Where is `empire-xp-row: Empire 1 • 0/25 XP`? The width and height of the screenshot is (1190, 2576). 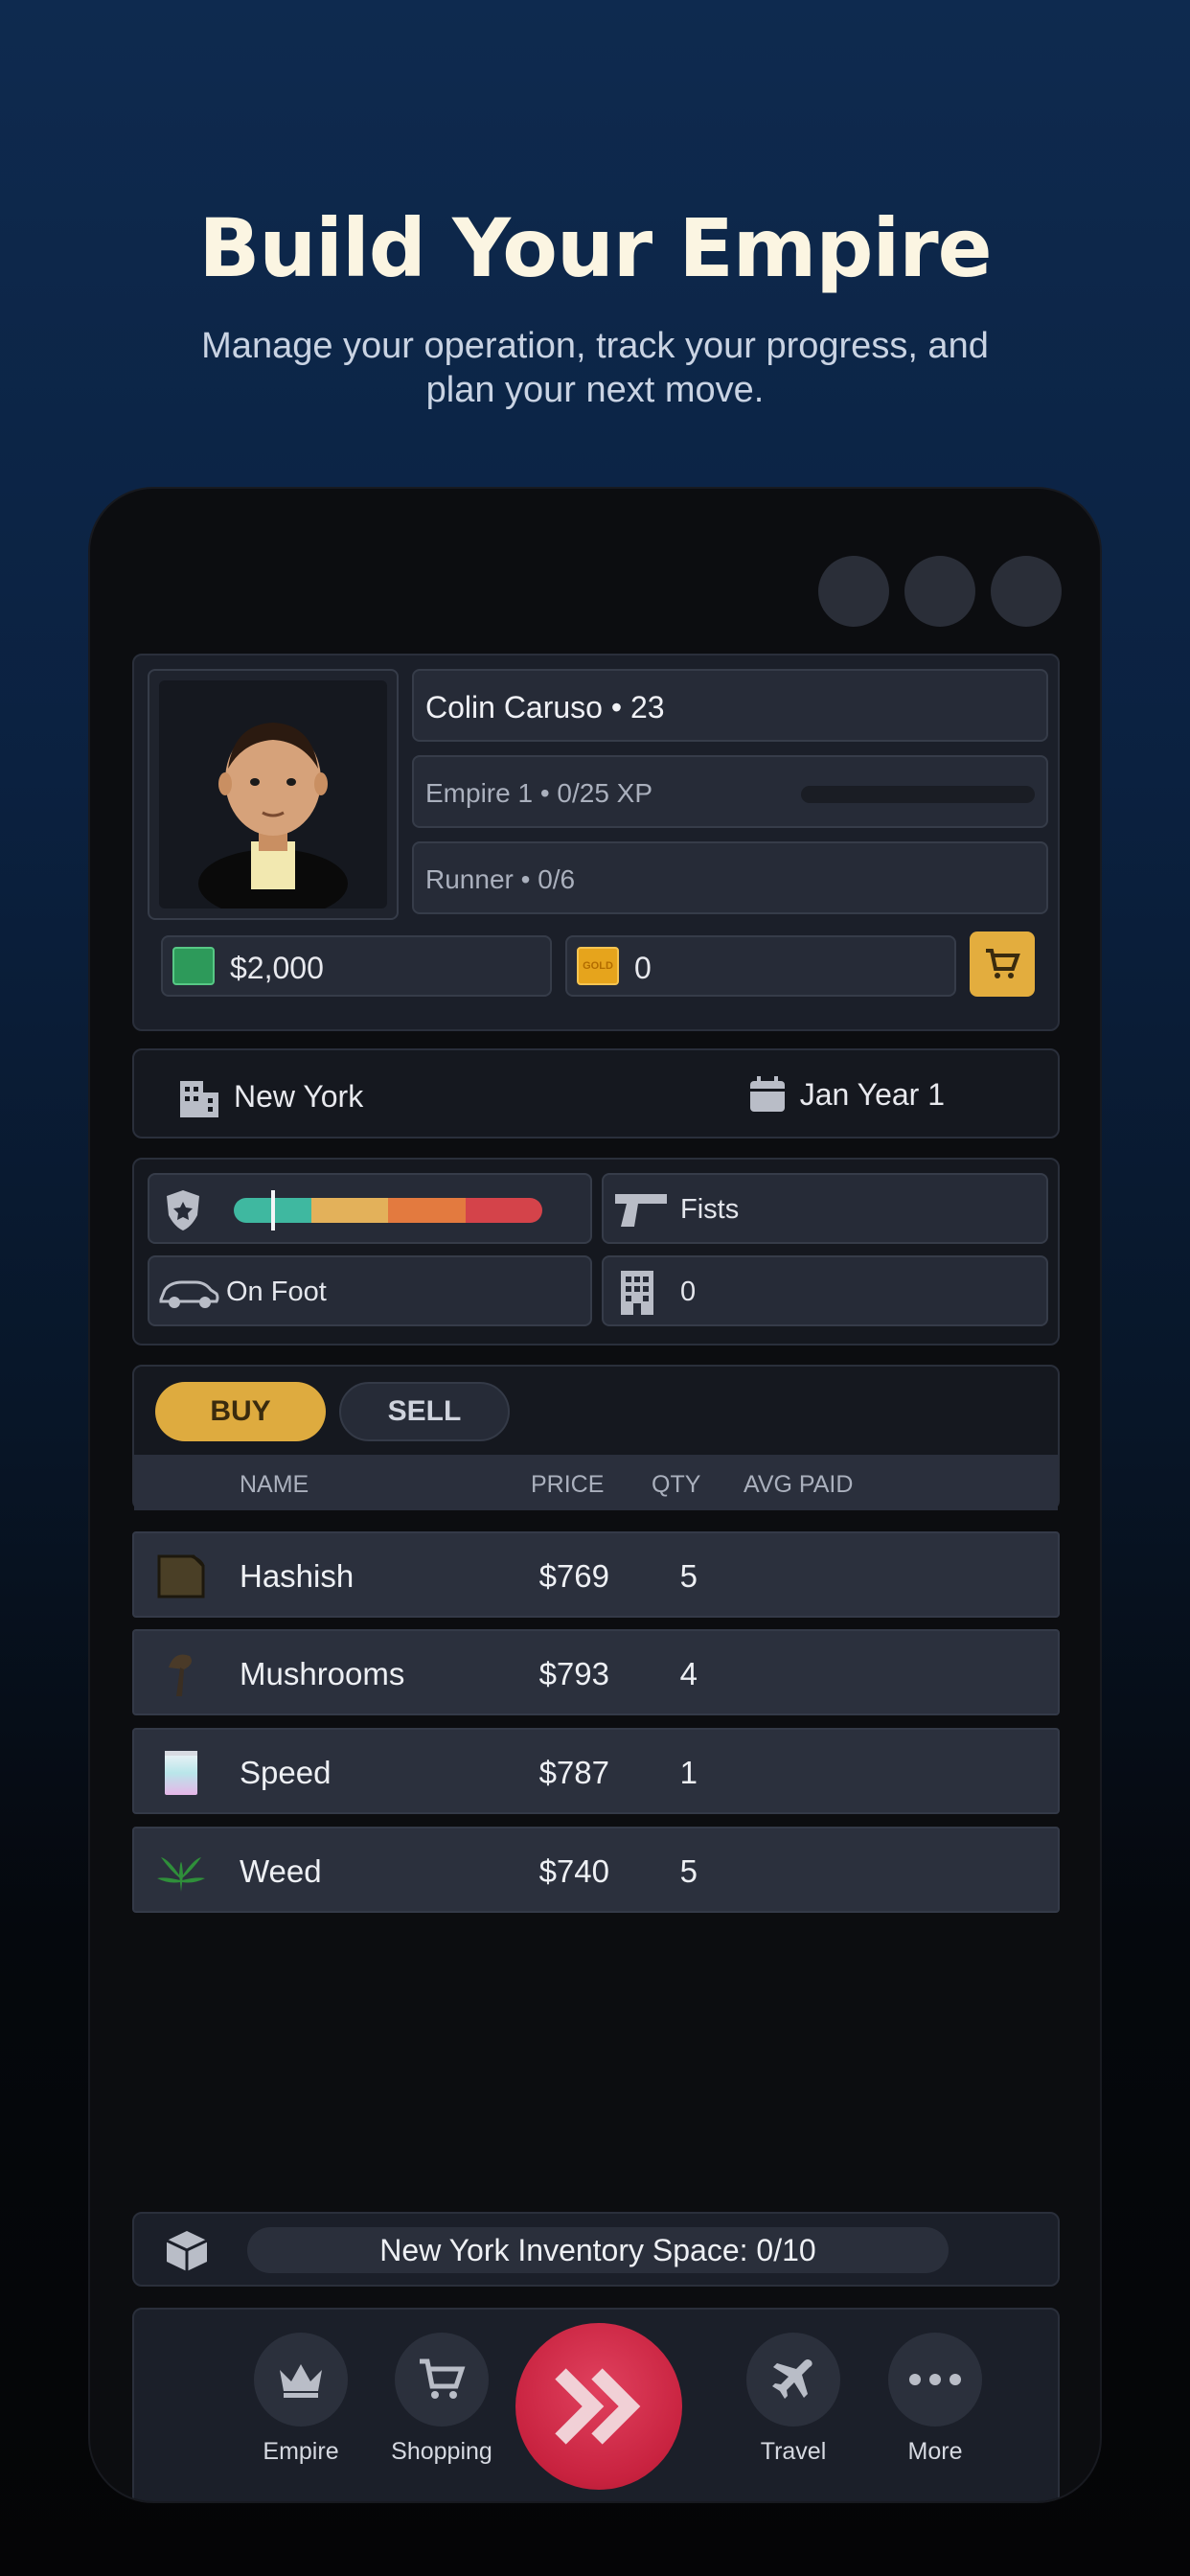
empire-xp-row: Empire 1 • 0/25 XP is located at coordinates (730, 791).